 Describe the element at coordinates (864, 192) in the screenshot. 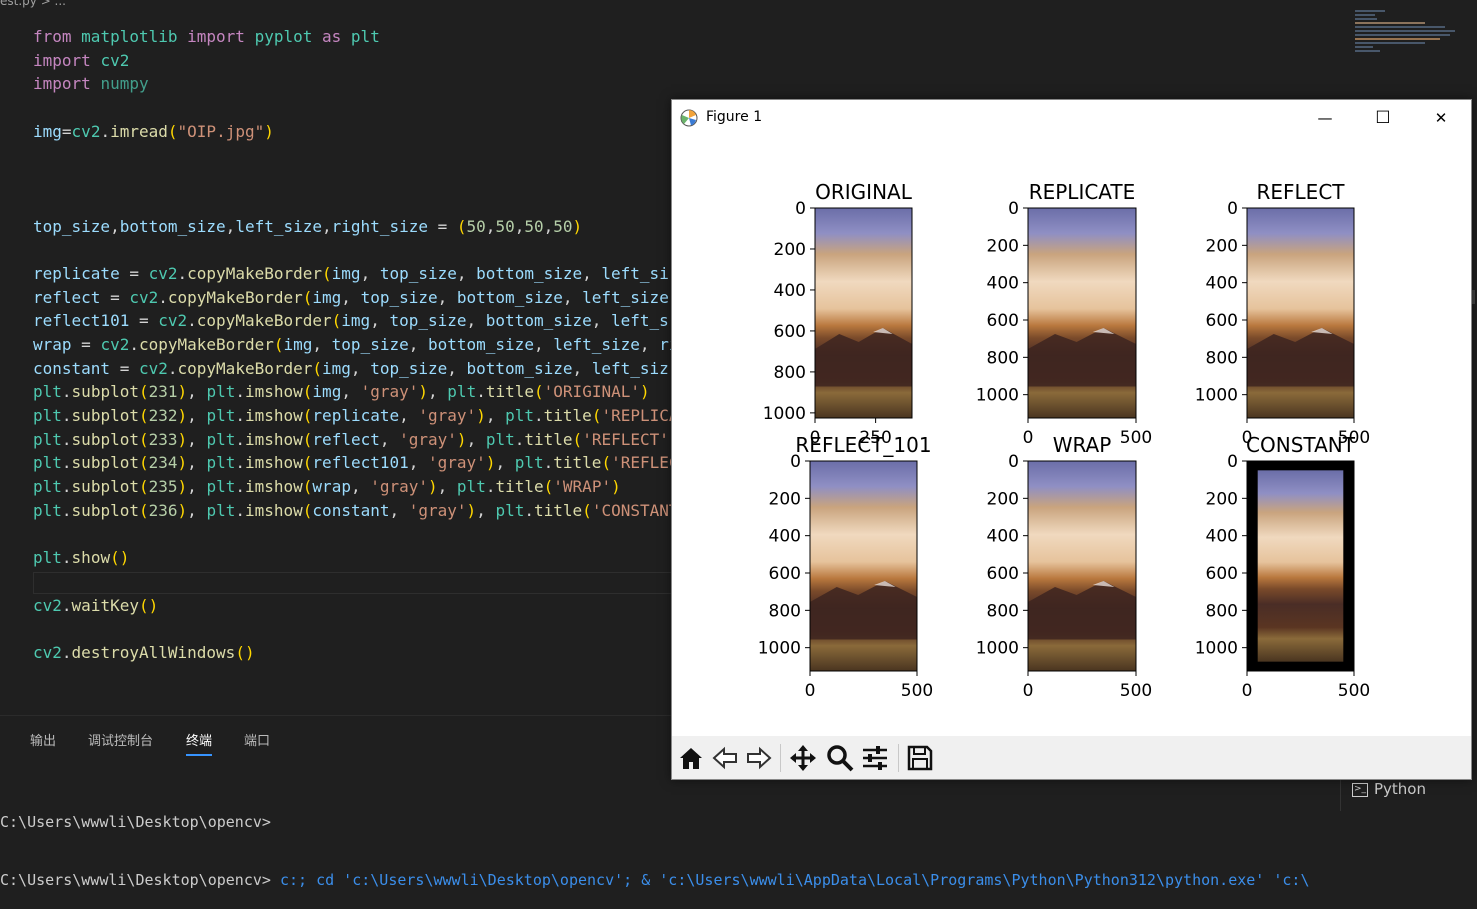

I see `subplot-title: ORIGINAL` at that location.